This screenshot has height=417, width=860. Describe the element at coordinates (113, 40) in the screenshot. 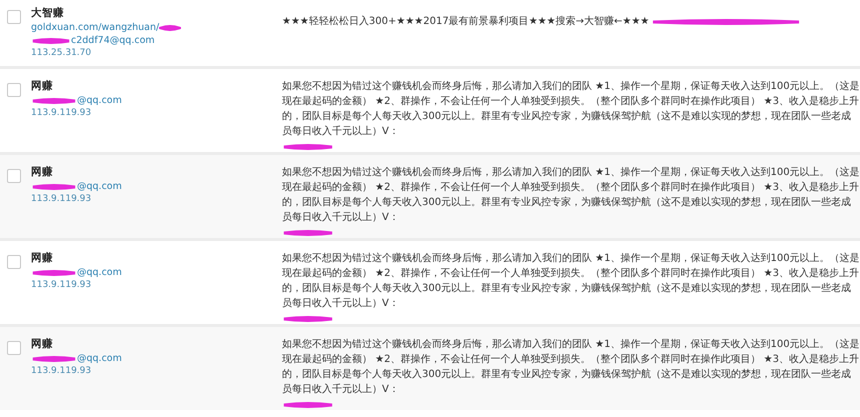

I see `author-email: c2ddf74@qq.com` at that location.